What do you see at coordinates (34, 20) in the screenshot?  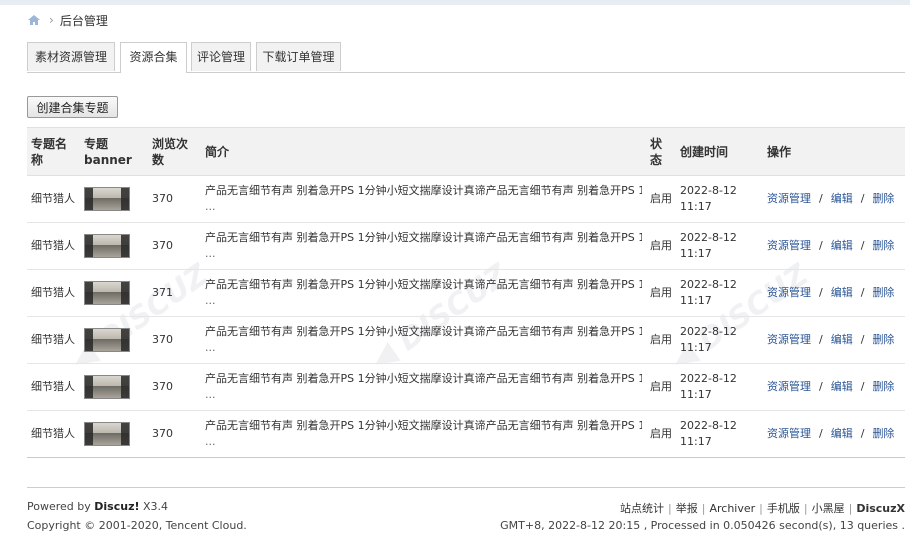 I see `home-icon` at bounding box center [34, 20].